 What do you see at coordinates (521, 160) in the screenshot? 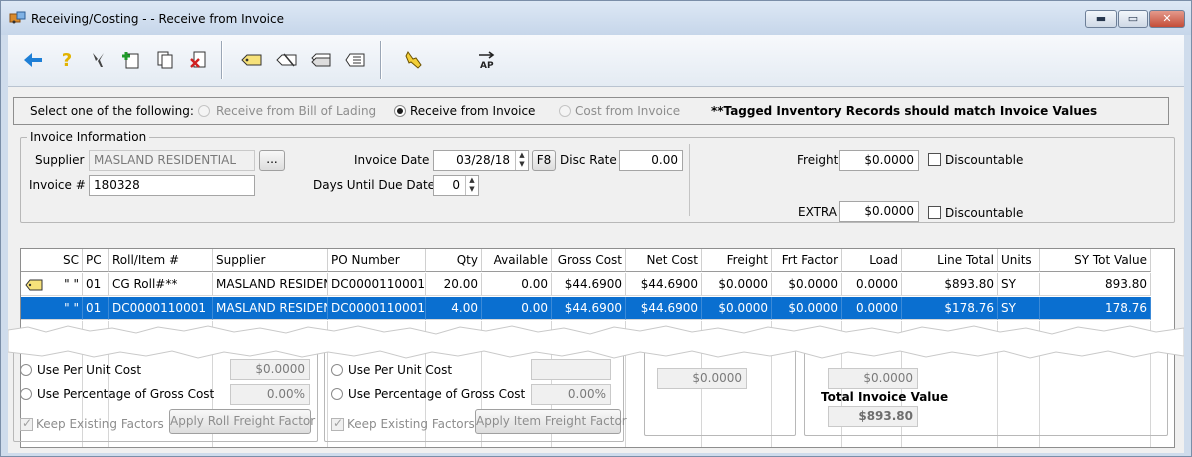
I see `invoice-date-spinner: ▲ ▼` at bounding box center [521, 160].